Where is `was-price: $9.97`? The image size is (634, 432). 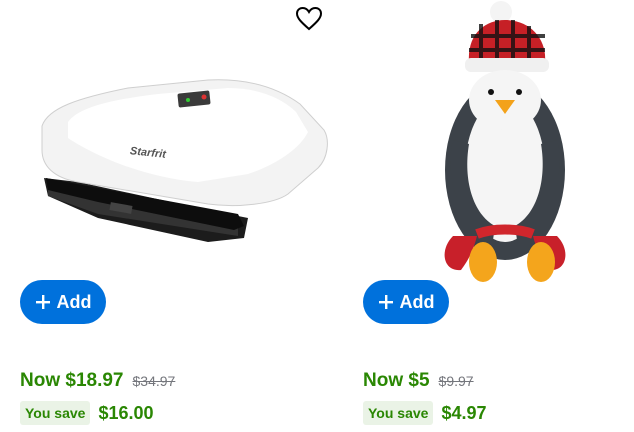
was-price: $9.97 is located at coordinates (456, 381).